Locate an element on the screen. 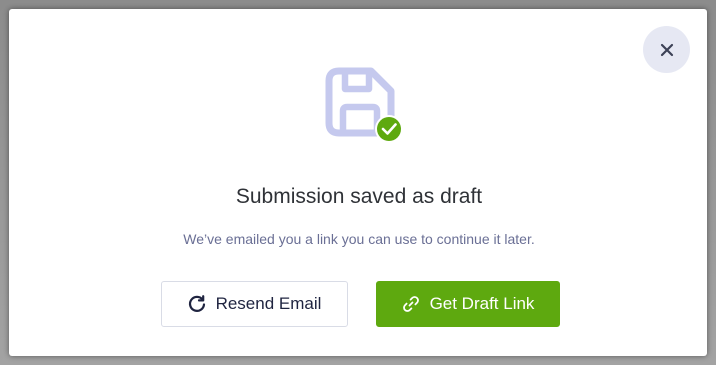 This screenshot has width=716, height=365. link-icon is located at coordinates (411, 304).